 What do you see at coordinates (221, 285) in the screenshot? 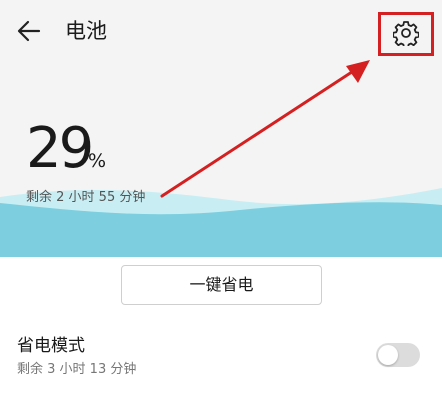
I see `one-key-save-button: 一键省电` at bounding box center [221, 285].